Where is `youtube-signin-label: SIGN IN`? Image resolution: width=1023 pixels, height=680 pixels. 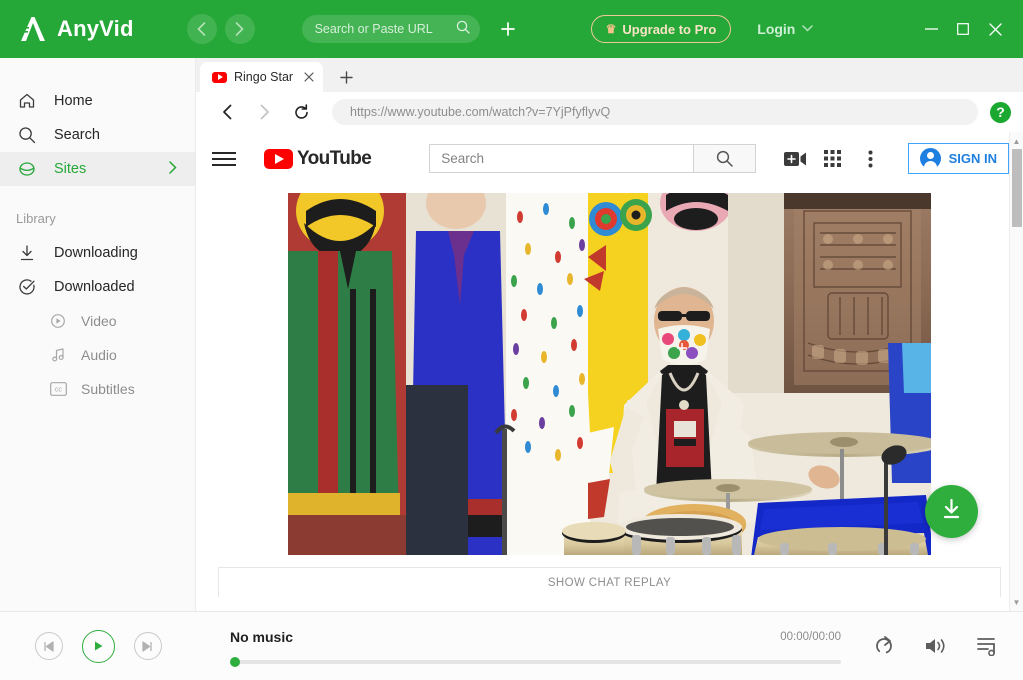
youtube-signin-label: SIGN IN is located at coordinates (972, 158).